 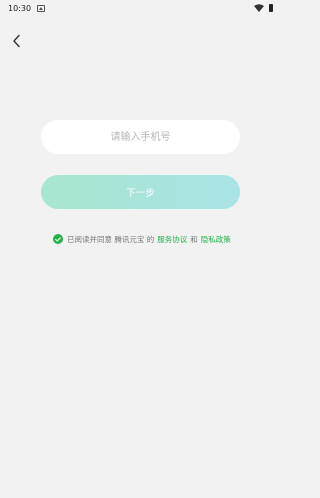 I want to click on back-button, so click(x=17, y=41).